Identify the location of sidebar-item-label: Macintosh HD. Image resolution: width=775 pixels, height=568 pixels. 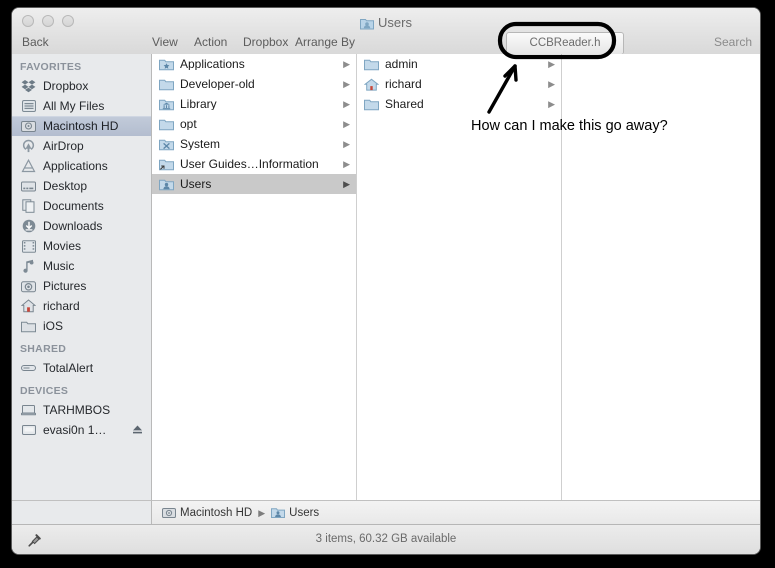
(81, 126).